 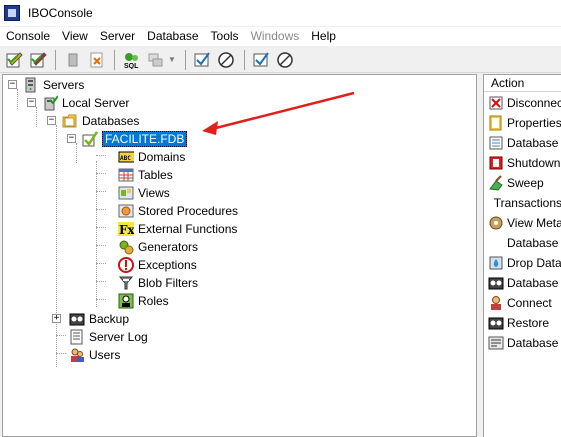 What do you see at coordinates (157, 265) in the screenshot?
I see `tree-node-exceptions: Exceptions` at bounding box center [157, 265].